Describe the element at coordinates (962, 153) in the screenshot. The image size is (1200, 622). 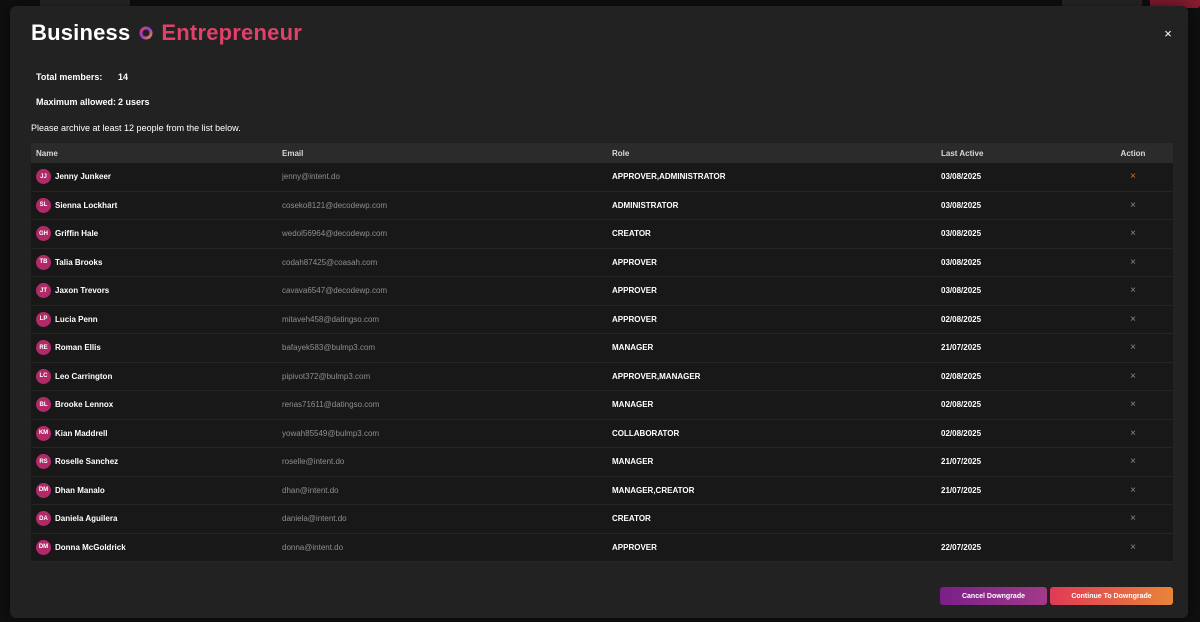
I see `column-header-last-active: Last Active` at that location.